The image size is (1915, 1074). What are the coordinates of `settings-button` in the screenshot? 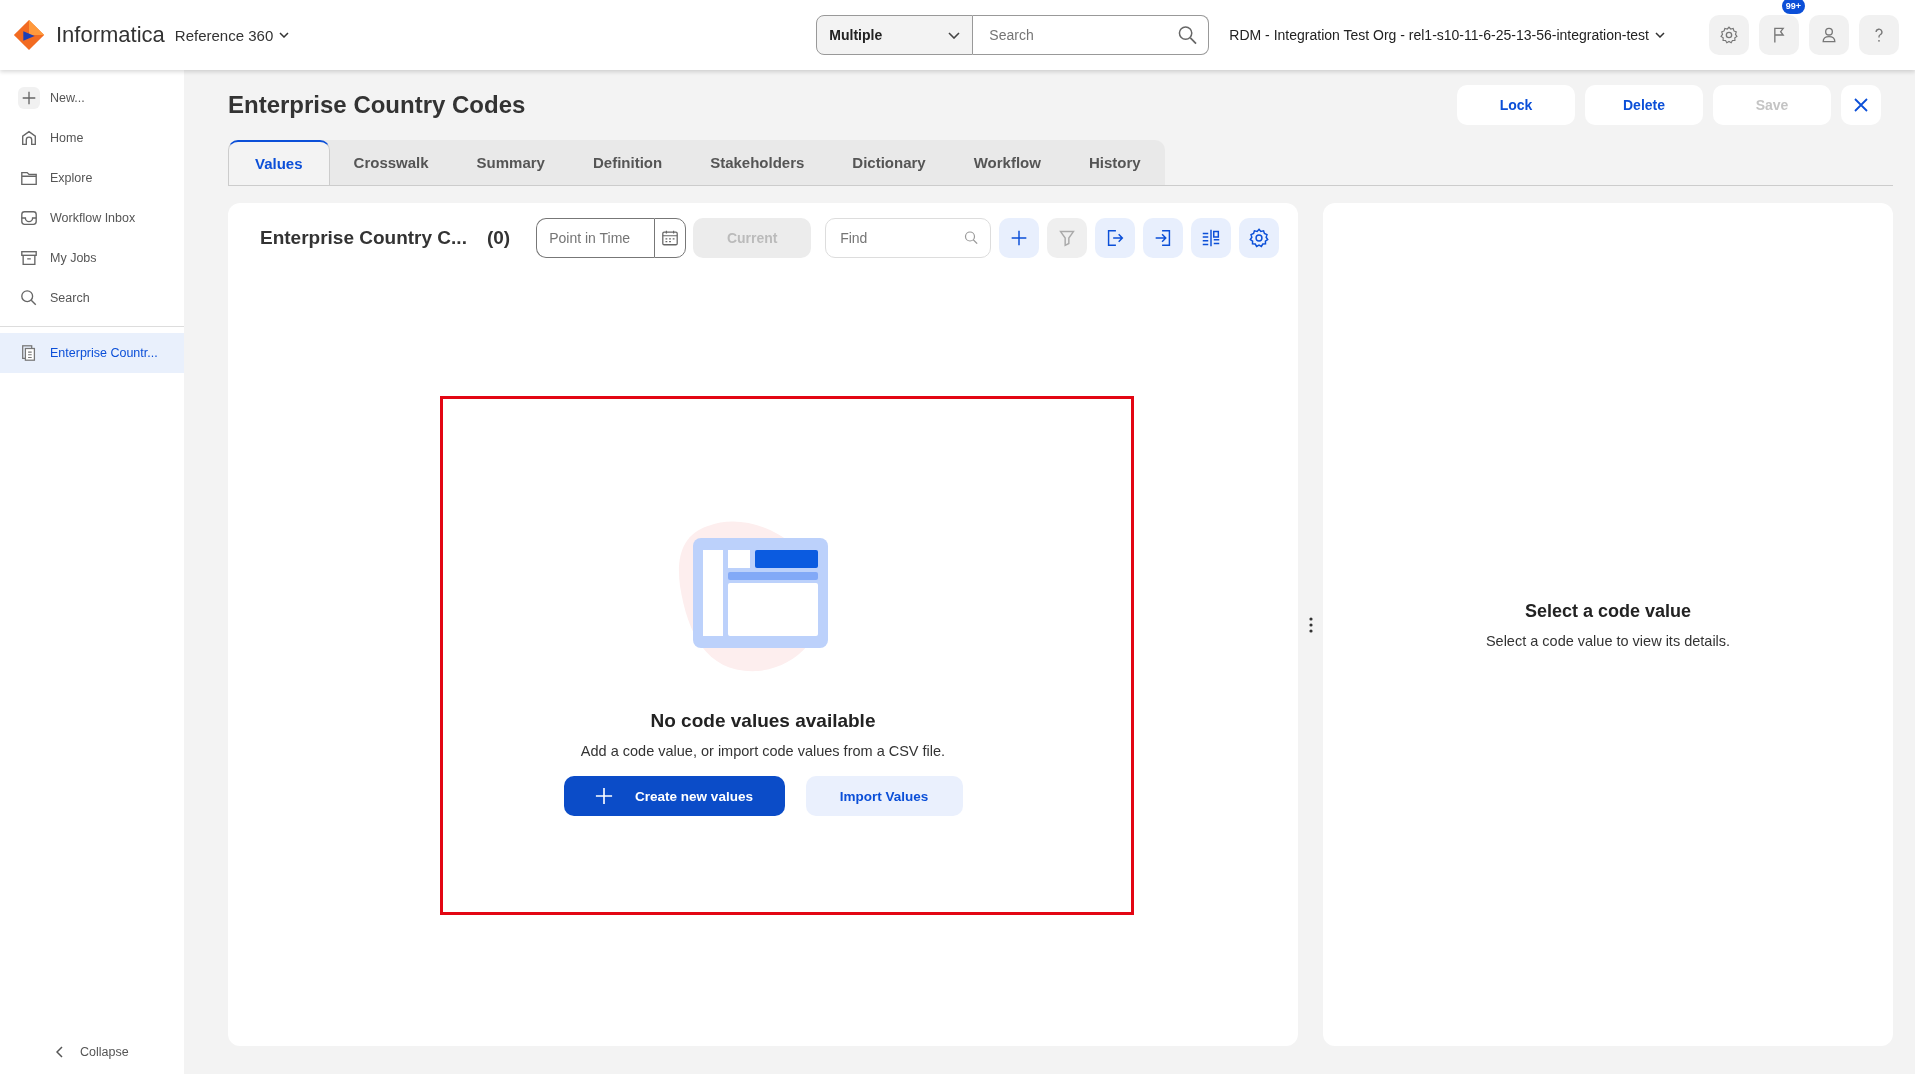 It's located at (1729, 35).